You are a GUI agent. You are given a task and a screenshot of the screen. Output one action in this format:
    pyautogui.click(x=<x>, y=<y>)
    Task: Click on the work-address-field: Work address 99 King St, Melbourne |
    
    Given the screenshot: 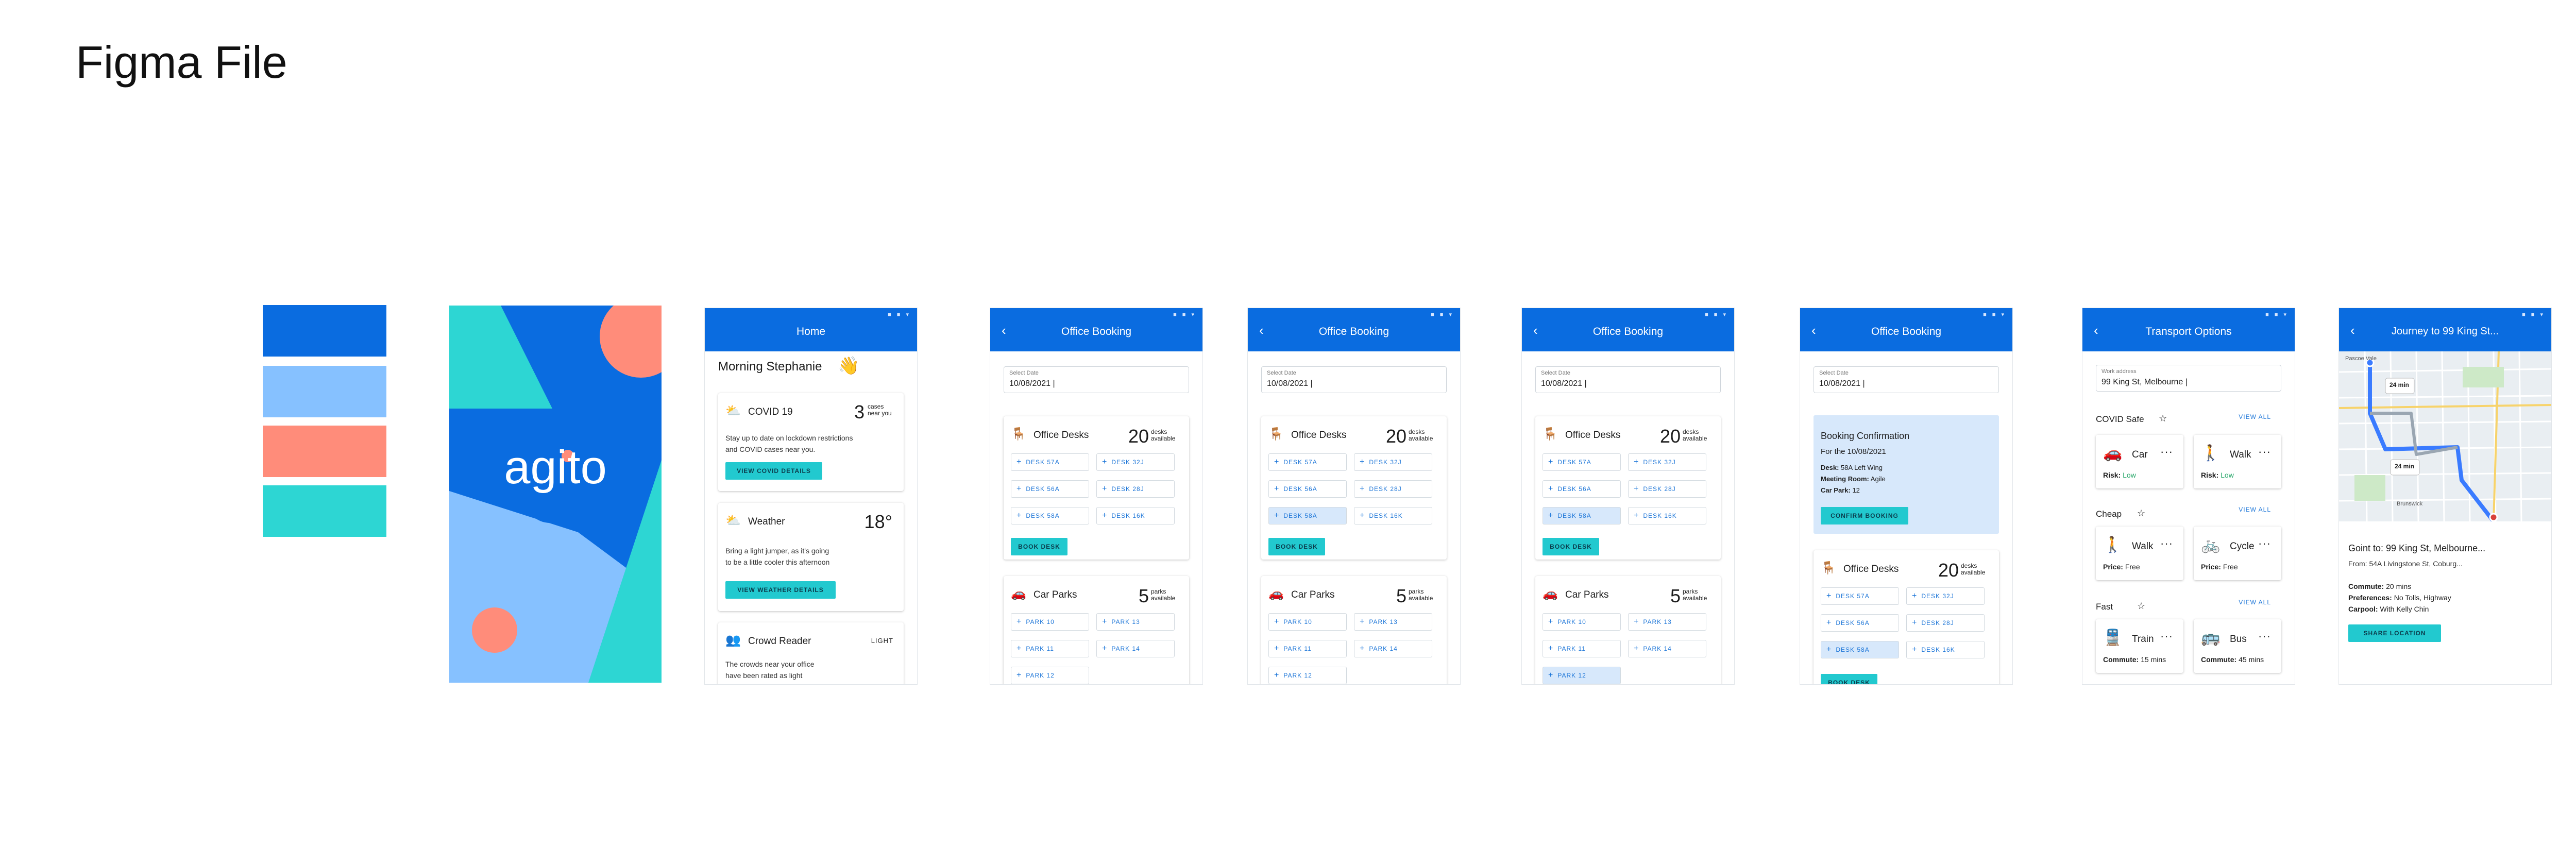 What is the action you would take?
    pyautogui.click(x=2188, y=379)
    